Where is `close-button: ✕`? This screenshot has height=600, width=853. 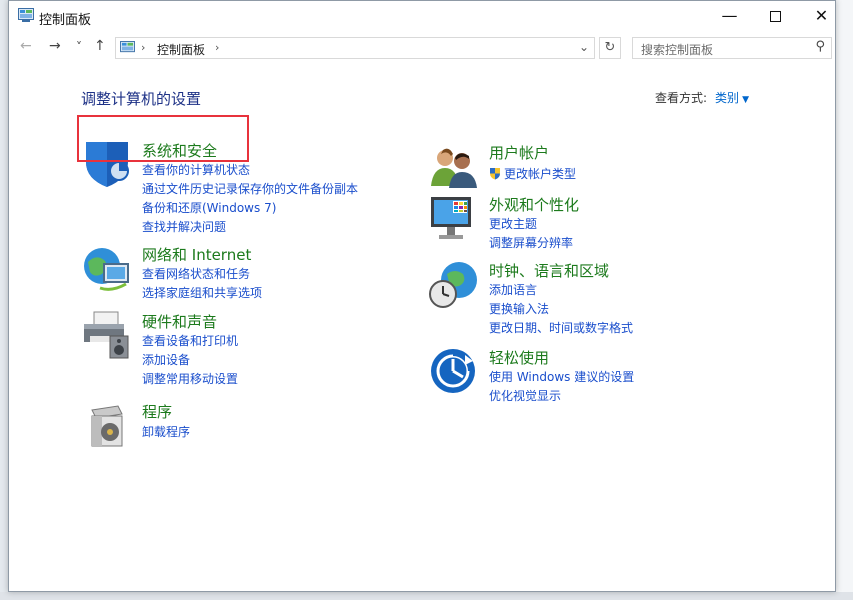 close-button: ✕ is located at coordinates (817, 16).